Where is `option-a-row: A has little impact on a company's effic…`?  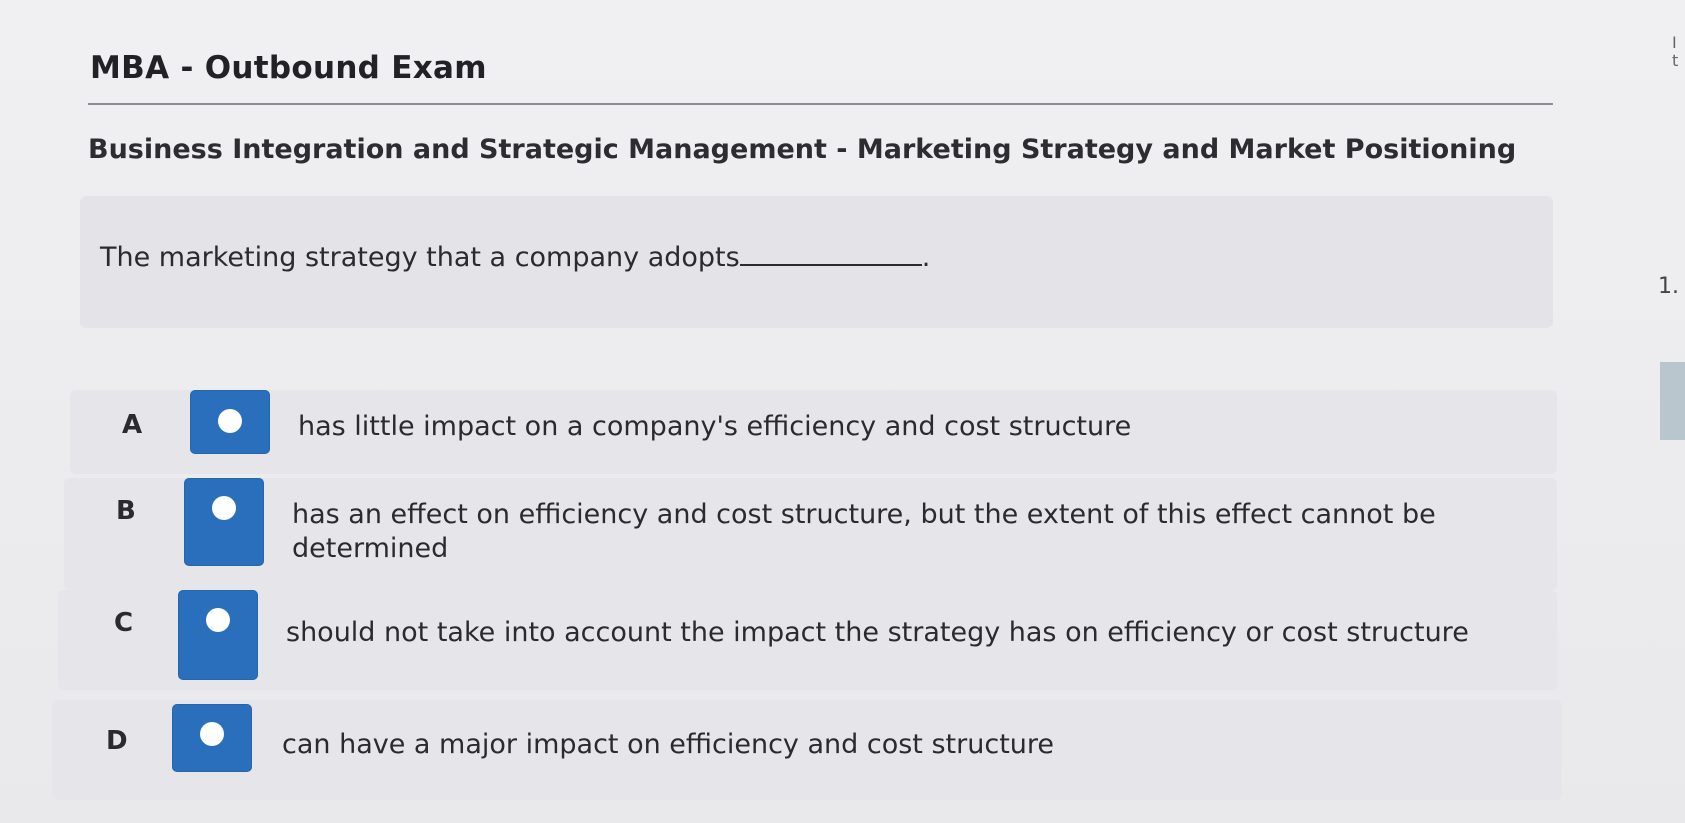
option-a-row: A has little impact on a company's effic… is located at coordinates (813, 432).